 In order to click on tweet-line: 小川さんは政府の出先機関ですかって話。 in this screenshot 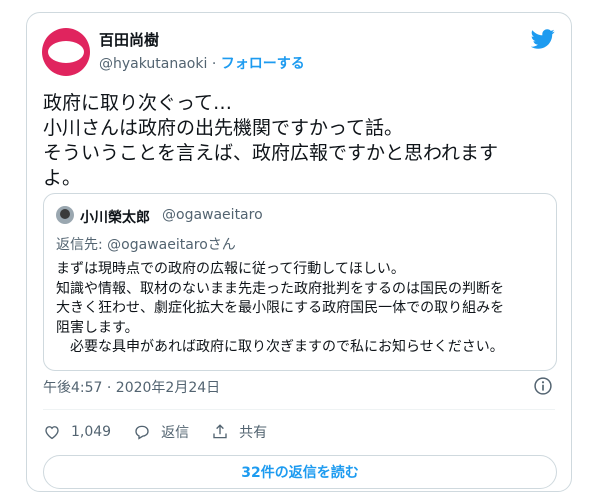, I will do `click(223, 128)`.